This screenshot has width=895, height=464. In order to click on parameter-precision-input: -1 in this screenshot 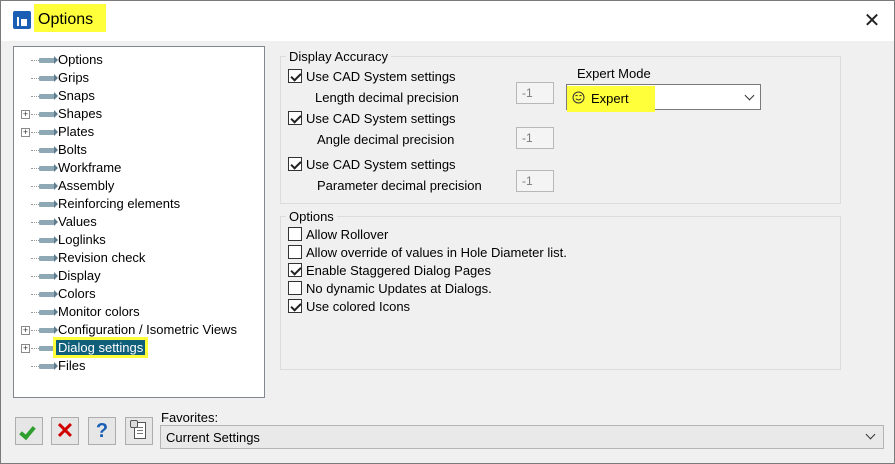, I will do `click(535, 181)`.